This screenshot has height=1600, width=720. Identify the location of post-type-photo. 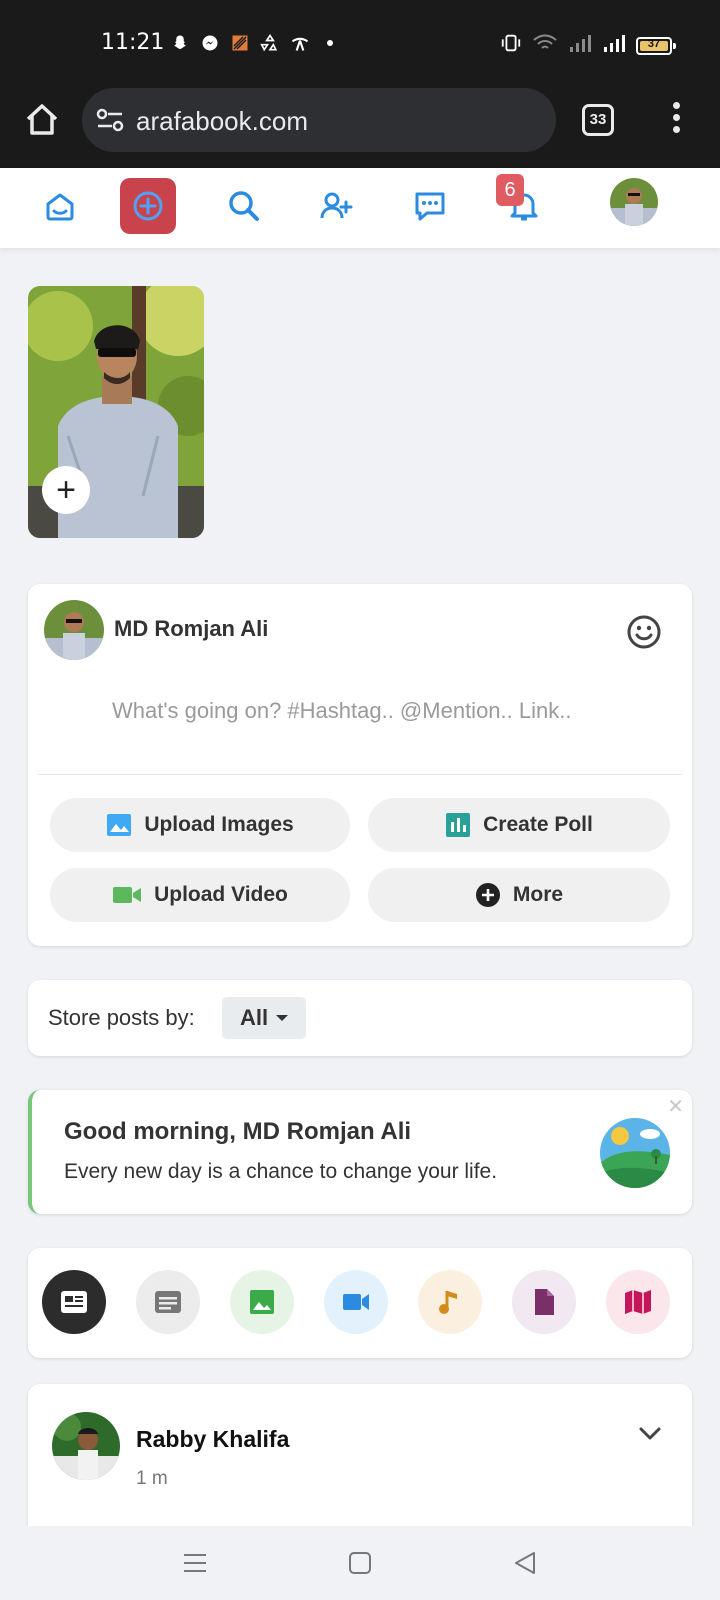
(262, 1302).